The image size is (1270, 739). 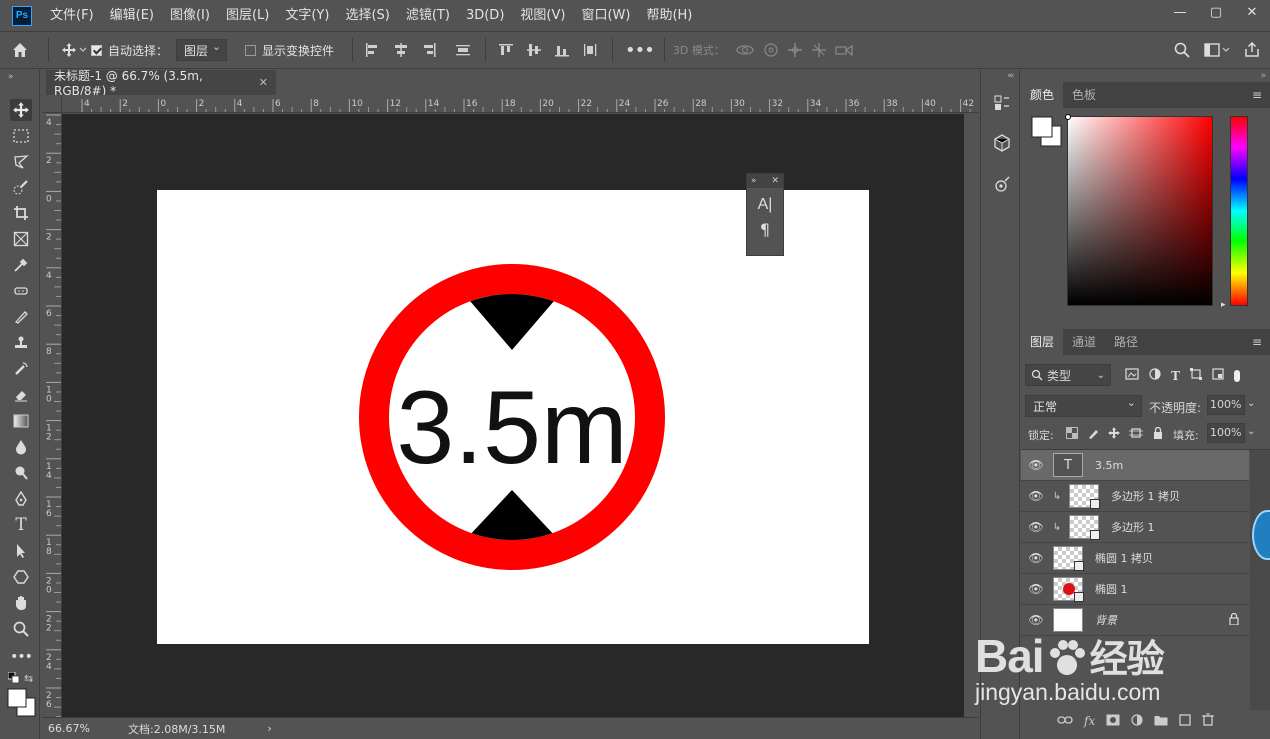 What do you see at coordinates (1208, 721) in the screenshot?
I see `delete-layer-icon` at bounding box center [1208, 721].